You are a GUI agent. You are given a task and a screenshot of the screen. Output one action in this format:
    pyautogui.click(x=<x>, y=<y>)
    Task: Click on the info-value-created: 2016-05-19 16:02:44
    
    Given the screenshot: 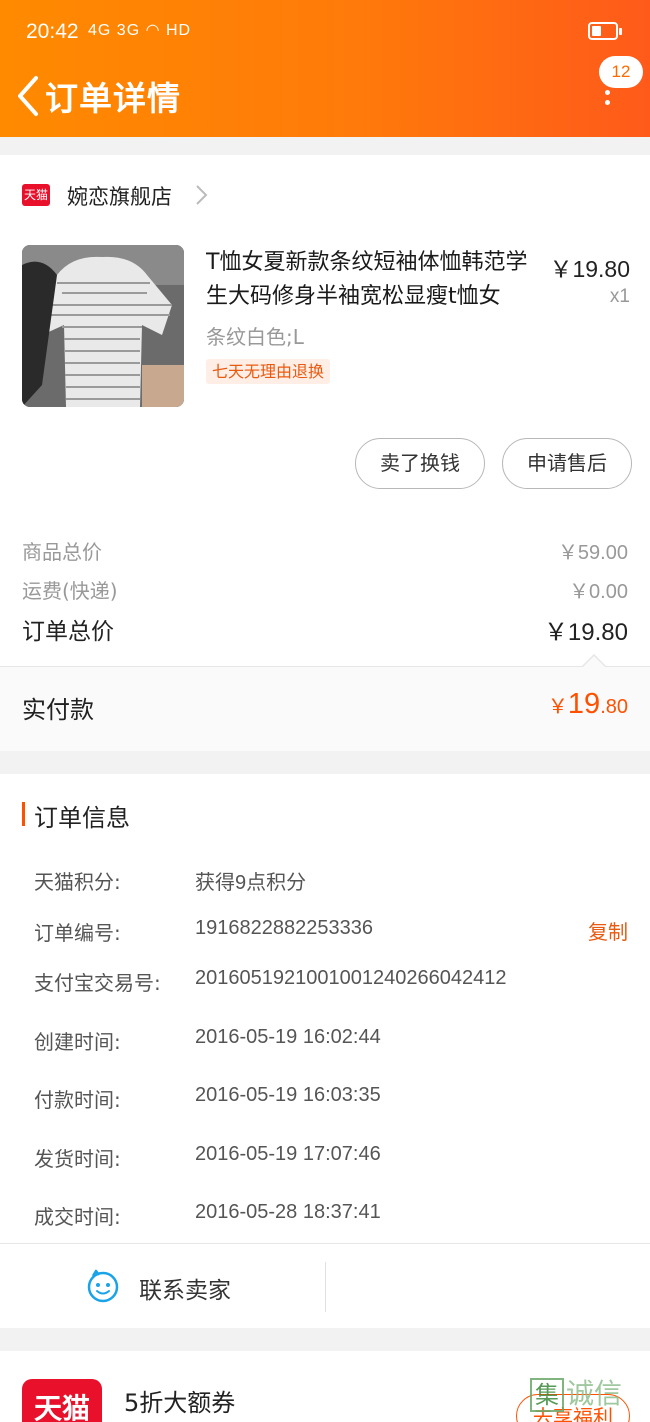 What is the action you would take?
    pyautogui.click(x=288, y=1037)
    